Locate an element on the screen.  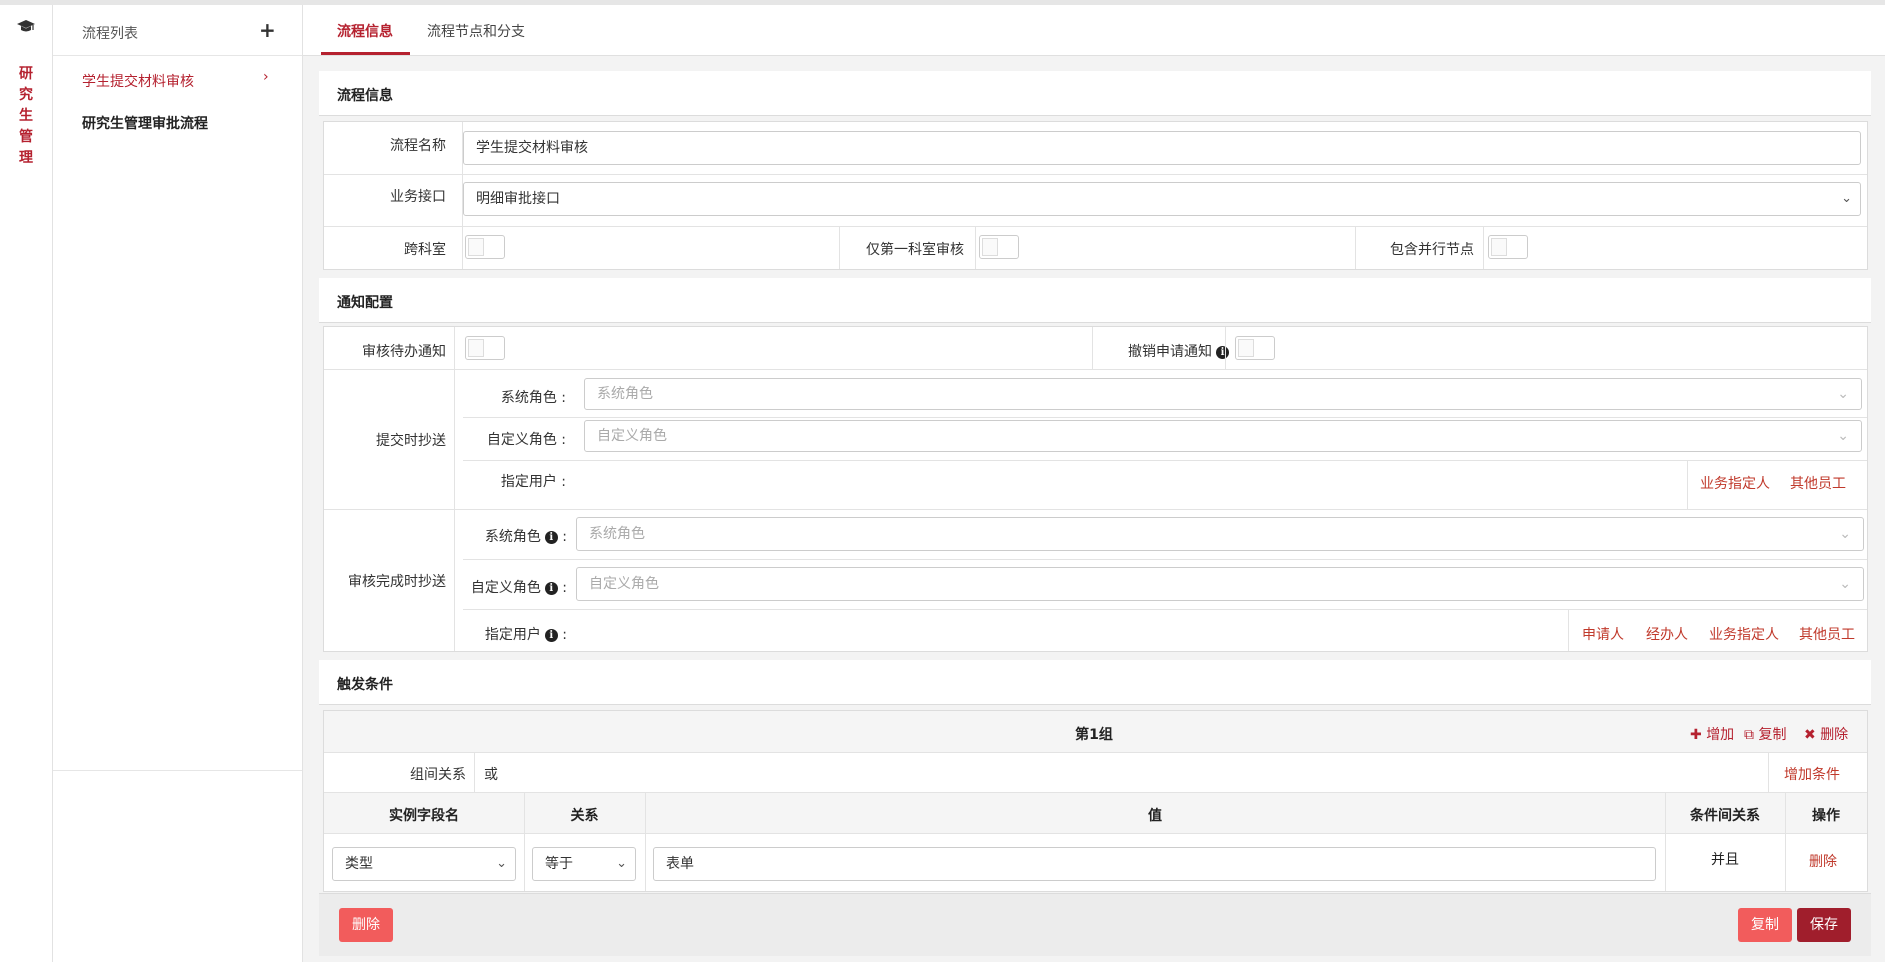
column-action: 操作 is located at coordinates (1826, 816).